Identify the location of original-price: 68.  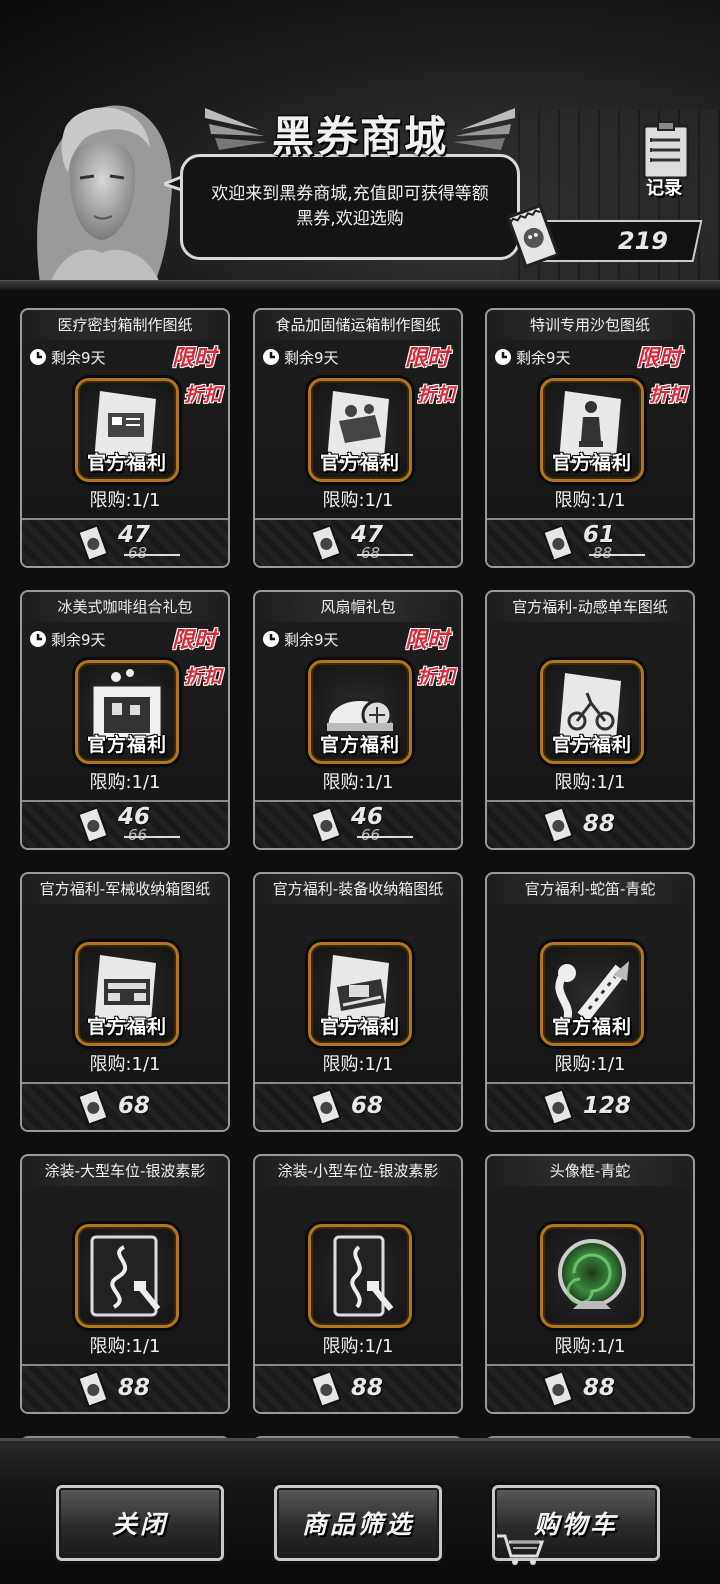
(389, 553).